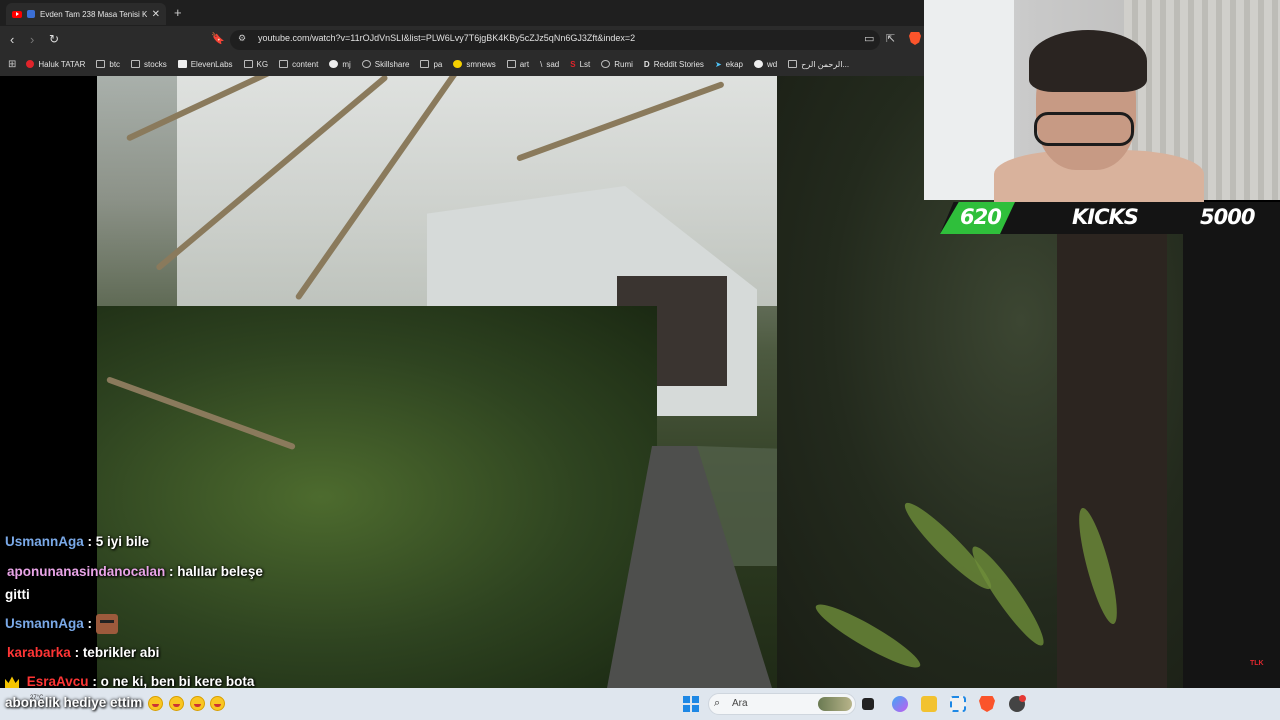 The height and width of the screenshot is (720, 1280). What do you see at coordinates (31, 14) in the screenshot?
I see `tab-group-icon` at bounding box center [31, 14].